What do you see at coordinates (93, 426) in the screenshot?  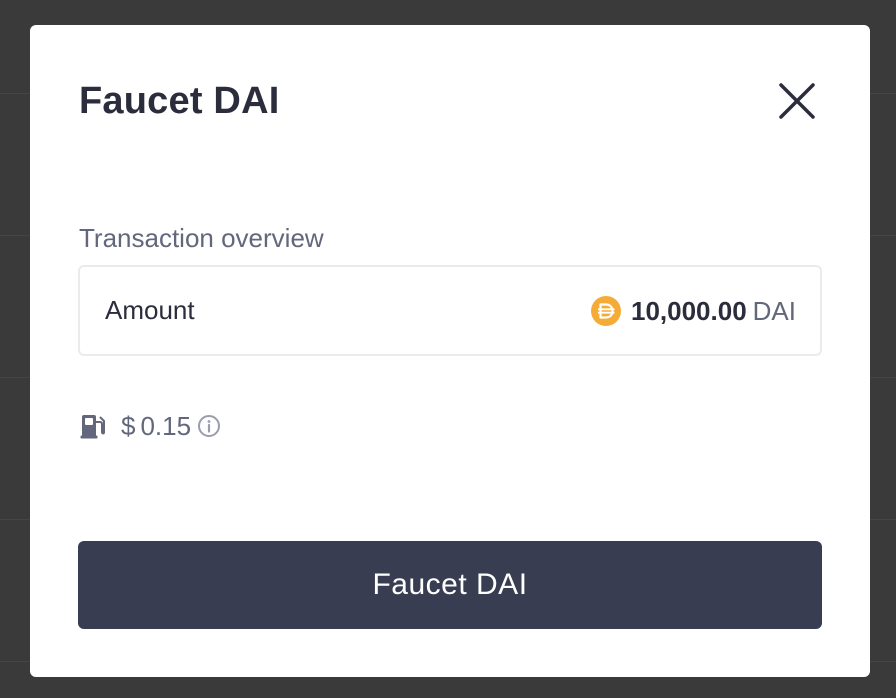 I see `gas-pump-icon` at bounding box center [93, 426].